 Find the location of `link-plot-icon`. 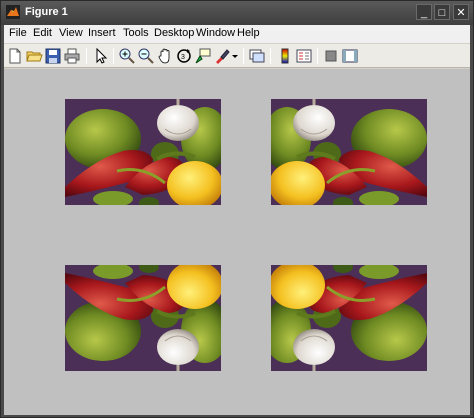

link-plot-icon is located at coordinates (257, 56).